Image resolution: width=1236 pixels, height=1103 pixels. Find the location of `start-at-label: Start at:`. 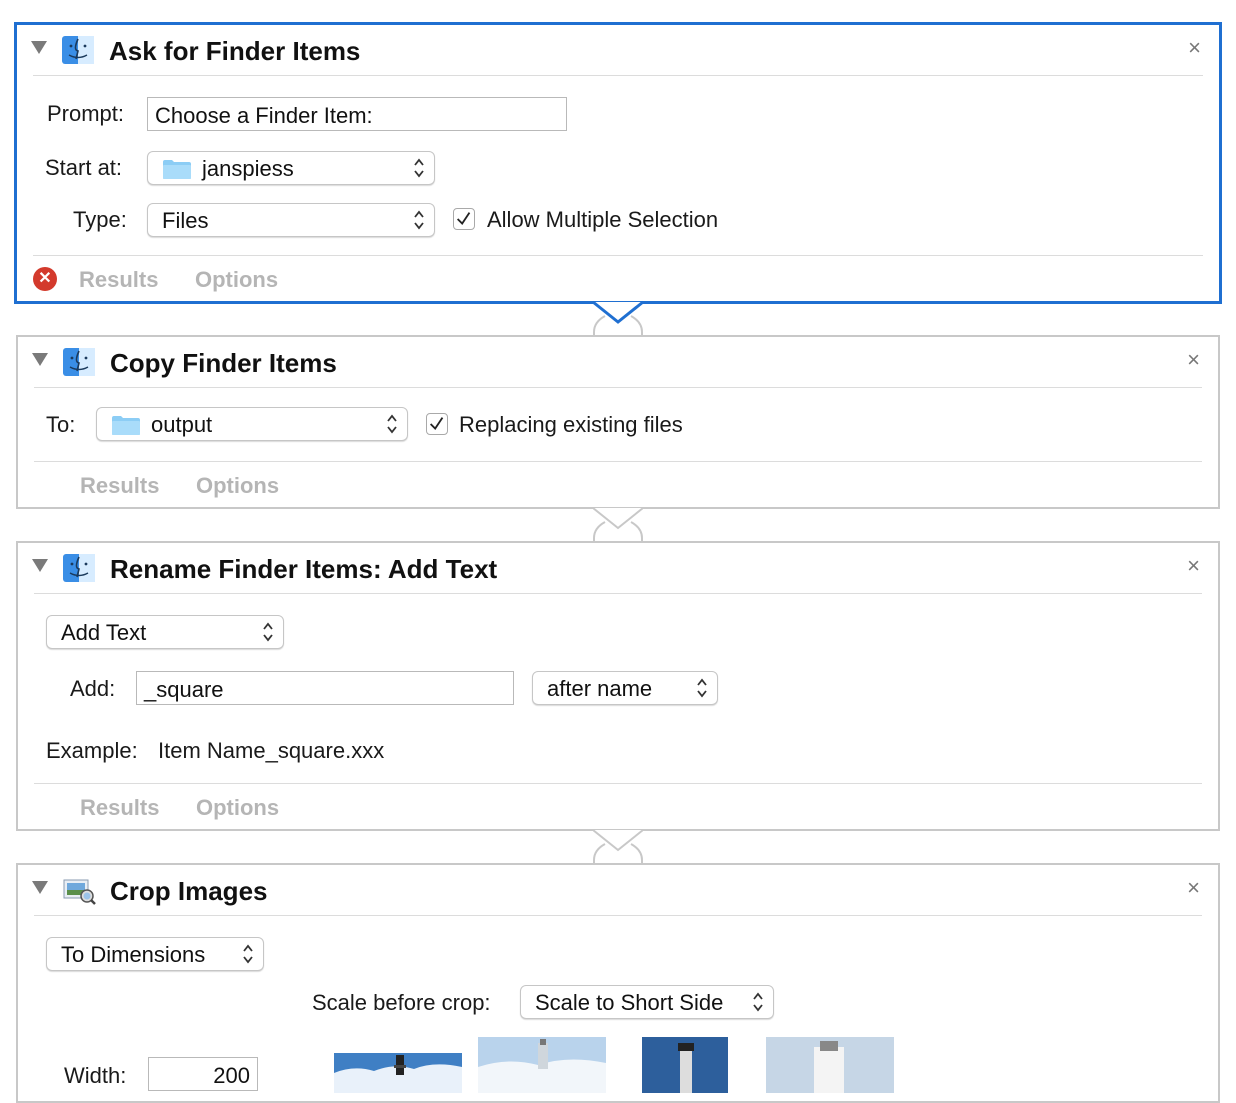

start-at-label: Start at: is located at coordinates (84, 167).